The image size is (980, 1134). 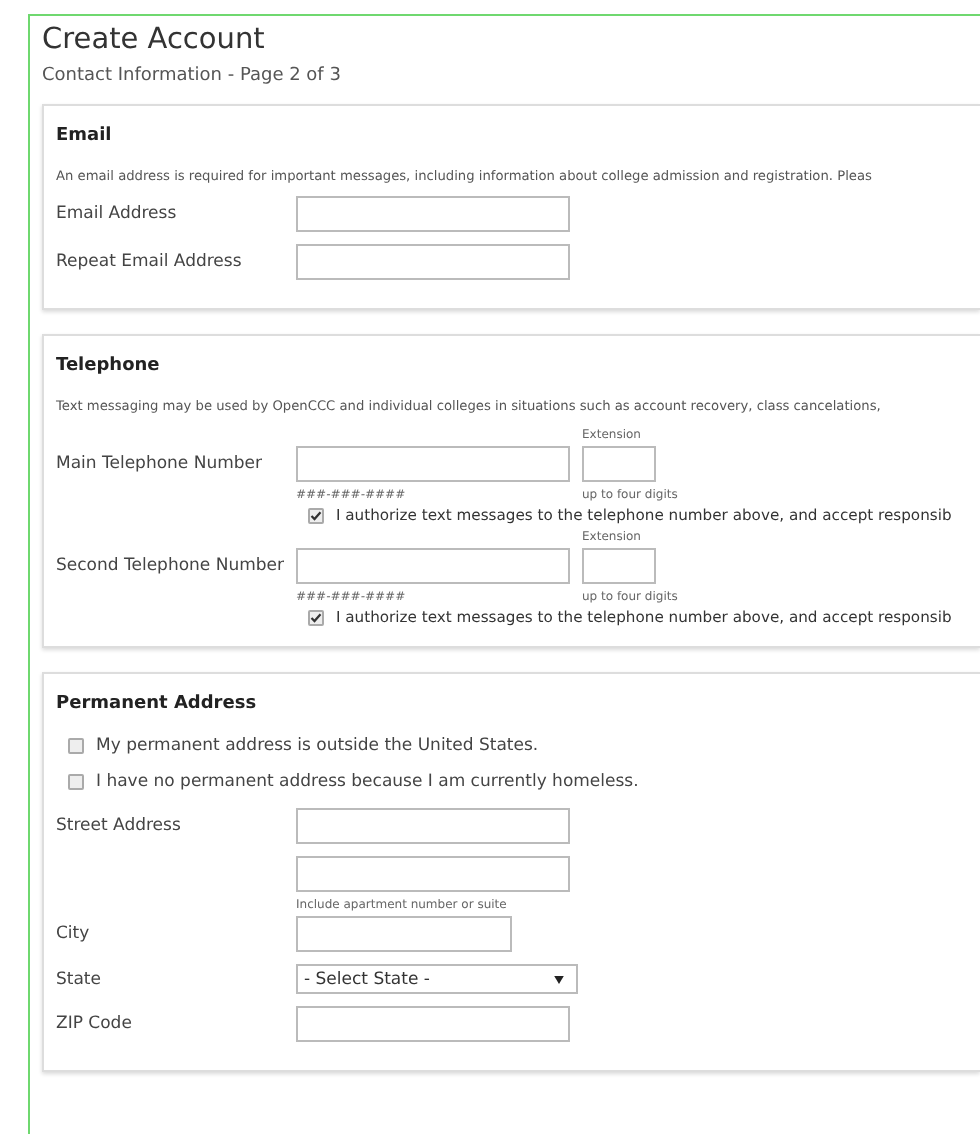 What do you see at coordinates (192, 76) in the screenshot?
I see `page-subtitle: Contact Information - Page 2 of 3` at bounding box center [192, 76].